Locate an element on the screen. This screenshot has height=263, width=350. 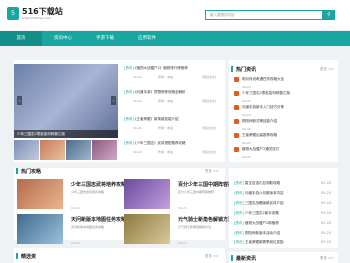
news-list-item: [资讯] 星空自选礼包领取攻略 09-24 is located at coordinates (284, 185).